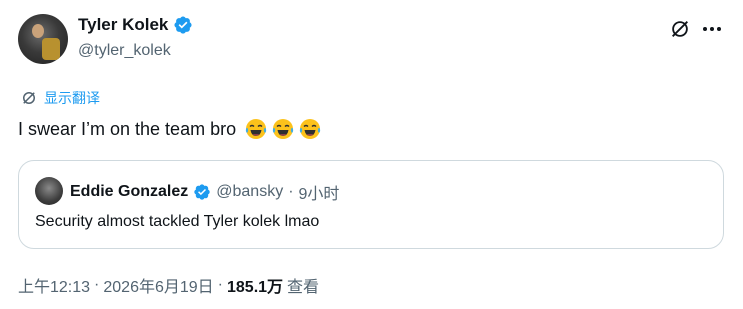 Image resolution: width=743 pixels, height=309 pixels. I want to click on more-icon, so click(713, 29).